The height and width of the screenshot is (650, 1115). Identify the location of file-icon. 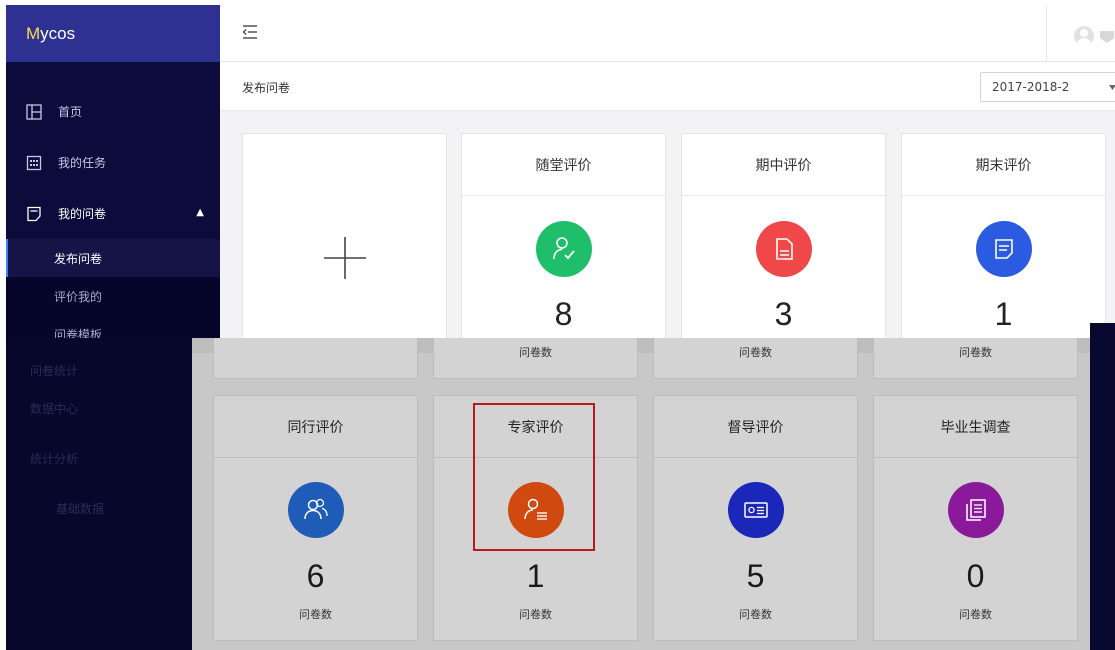
(783, 249).